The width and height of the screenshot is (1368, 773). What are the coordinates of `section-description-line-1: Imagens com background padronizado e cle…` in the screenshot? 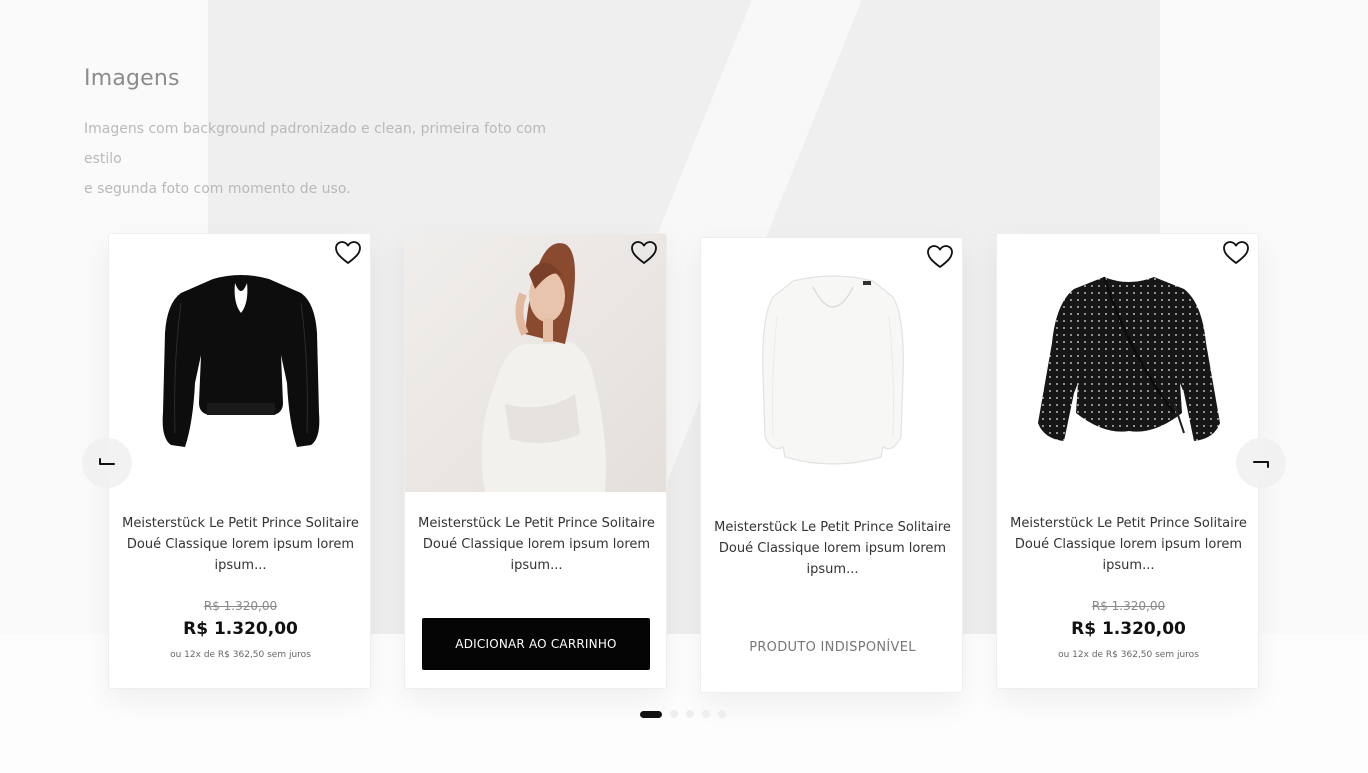 It's located at (315, 144).